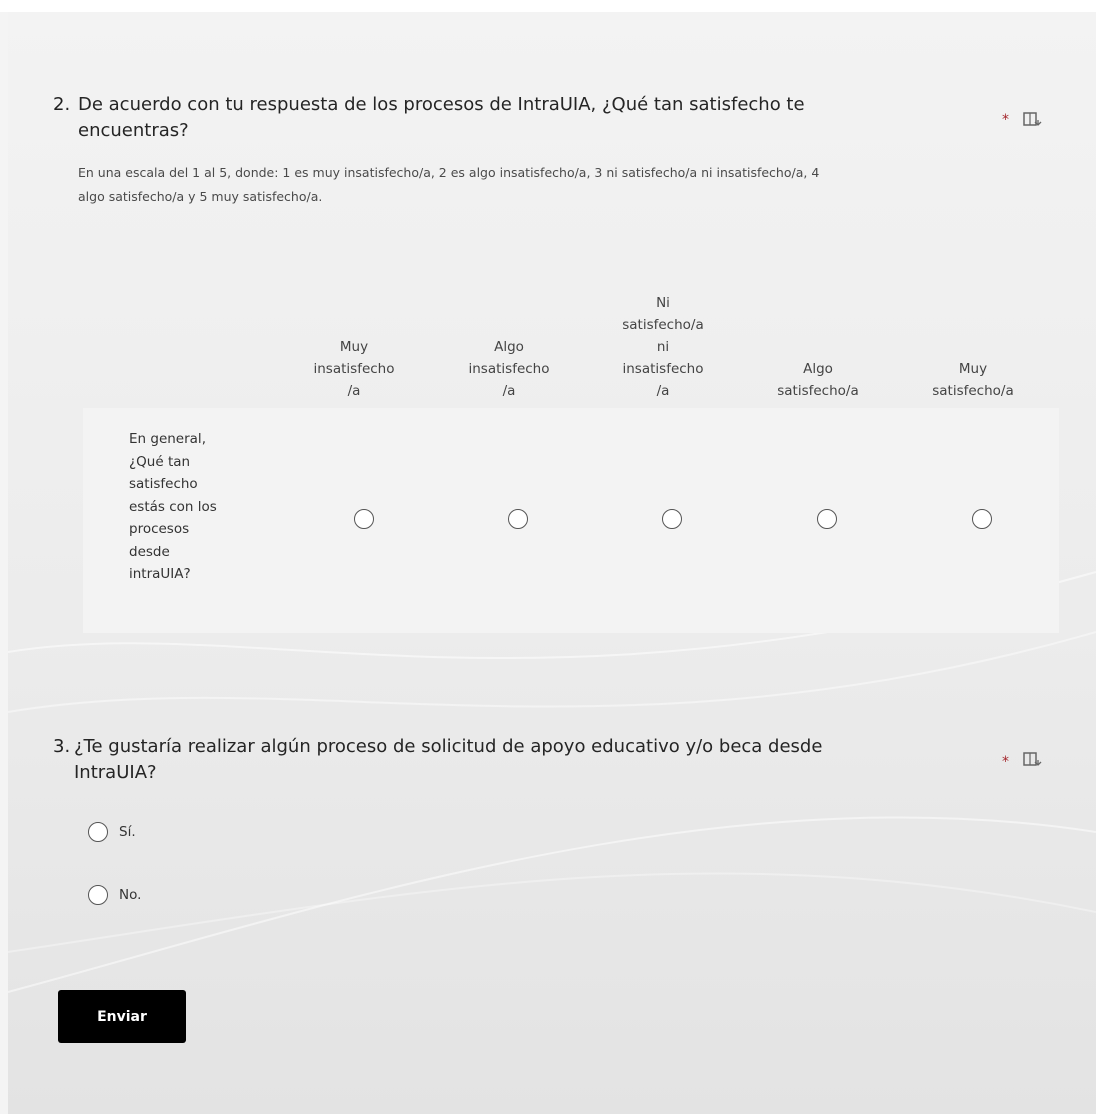  I want to click on question-title-line2: IntraUIA?, so click(115, 772).